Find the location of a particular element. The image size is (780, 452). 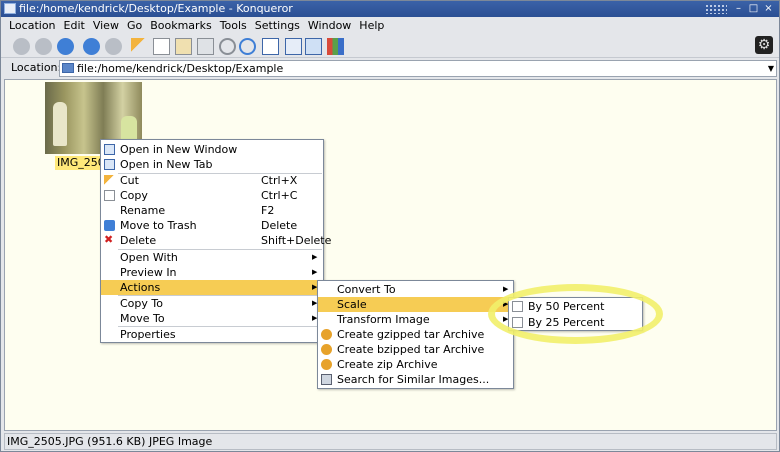

zoom-in-icon is located at coordinates (247, 46).